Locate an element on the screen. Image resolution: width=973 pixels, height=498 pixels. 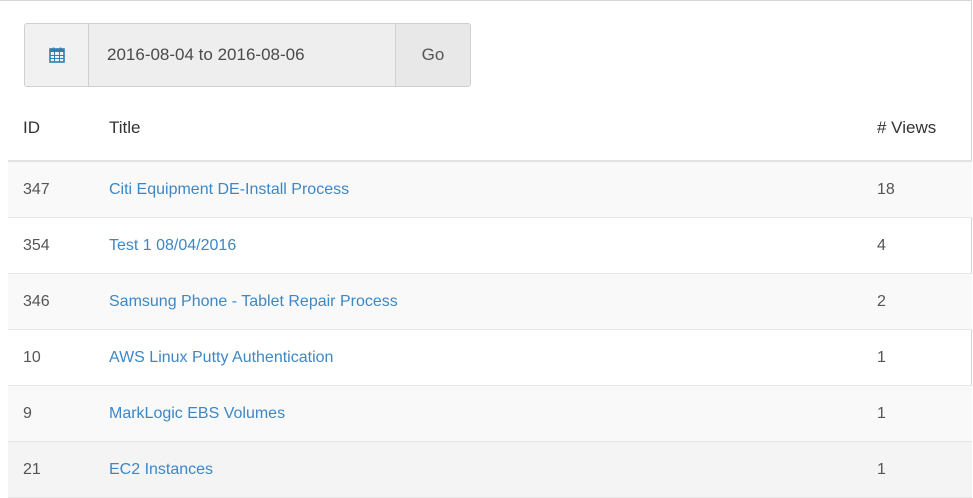
table-row: 21 EC2 Instances 1 is located at coordinates (490, 469).